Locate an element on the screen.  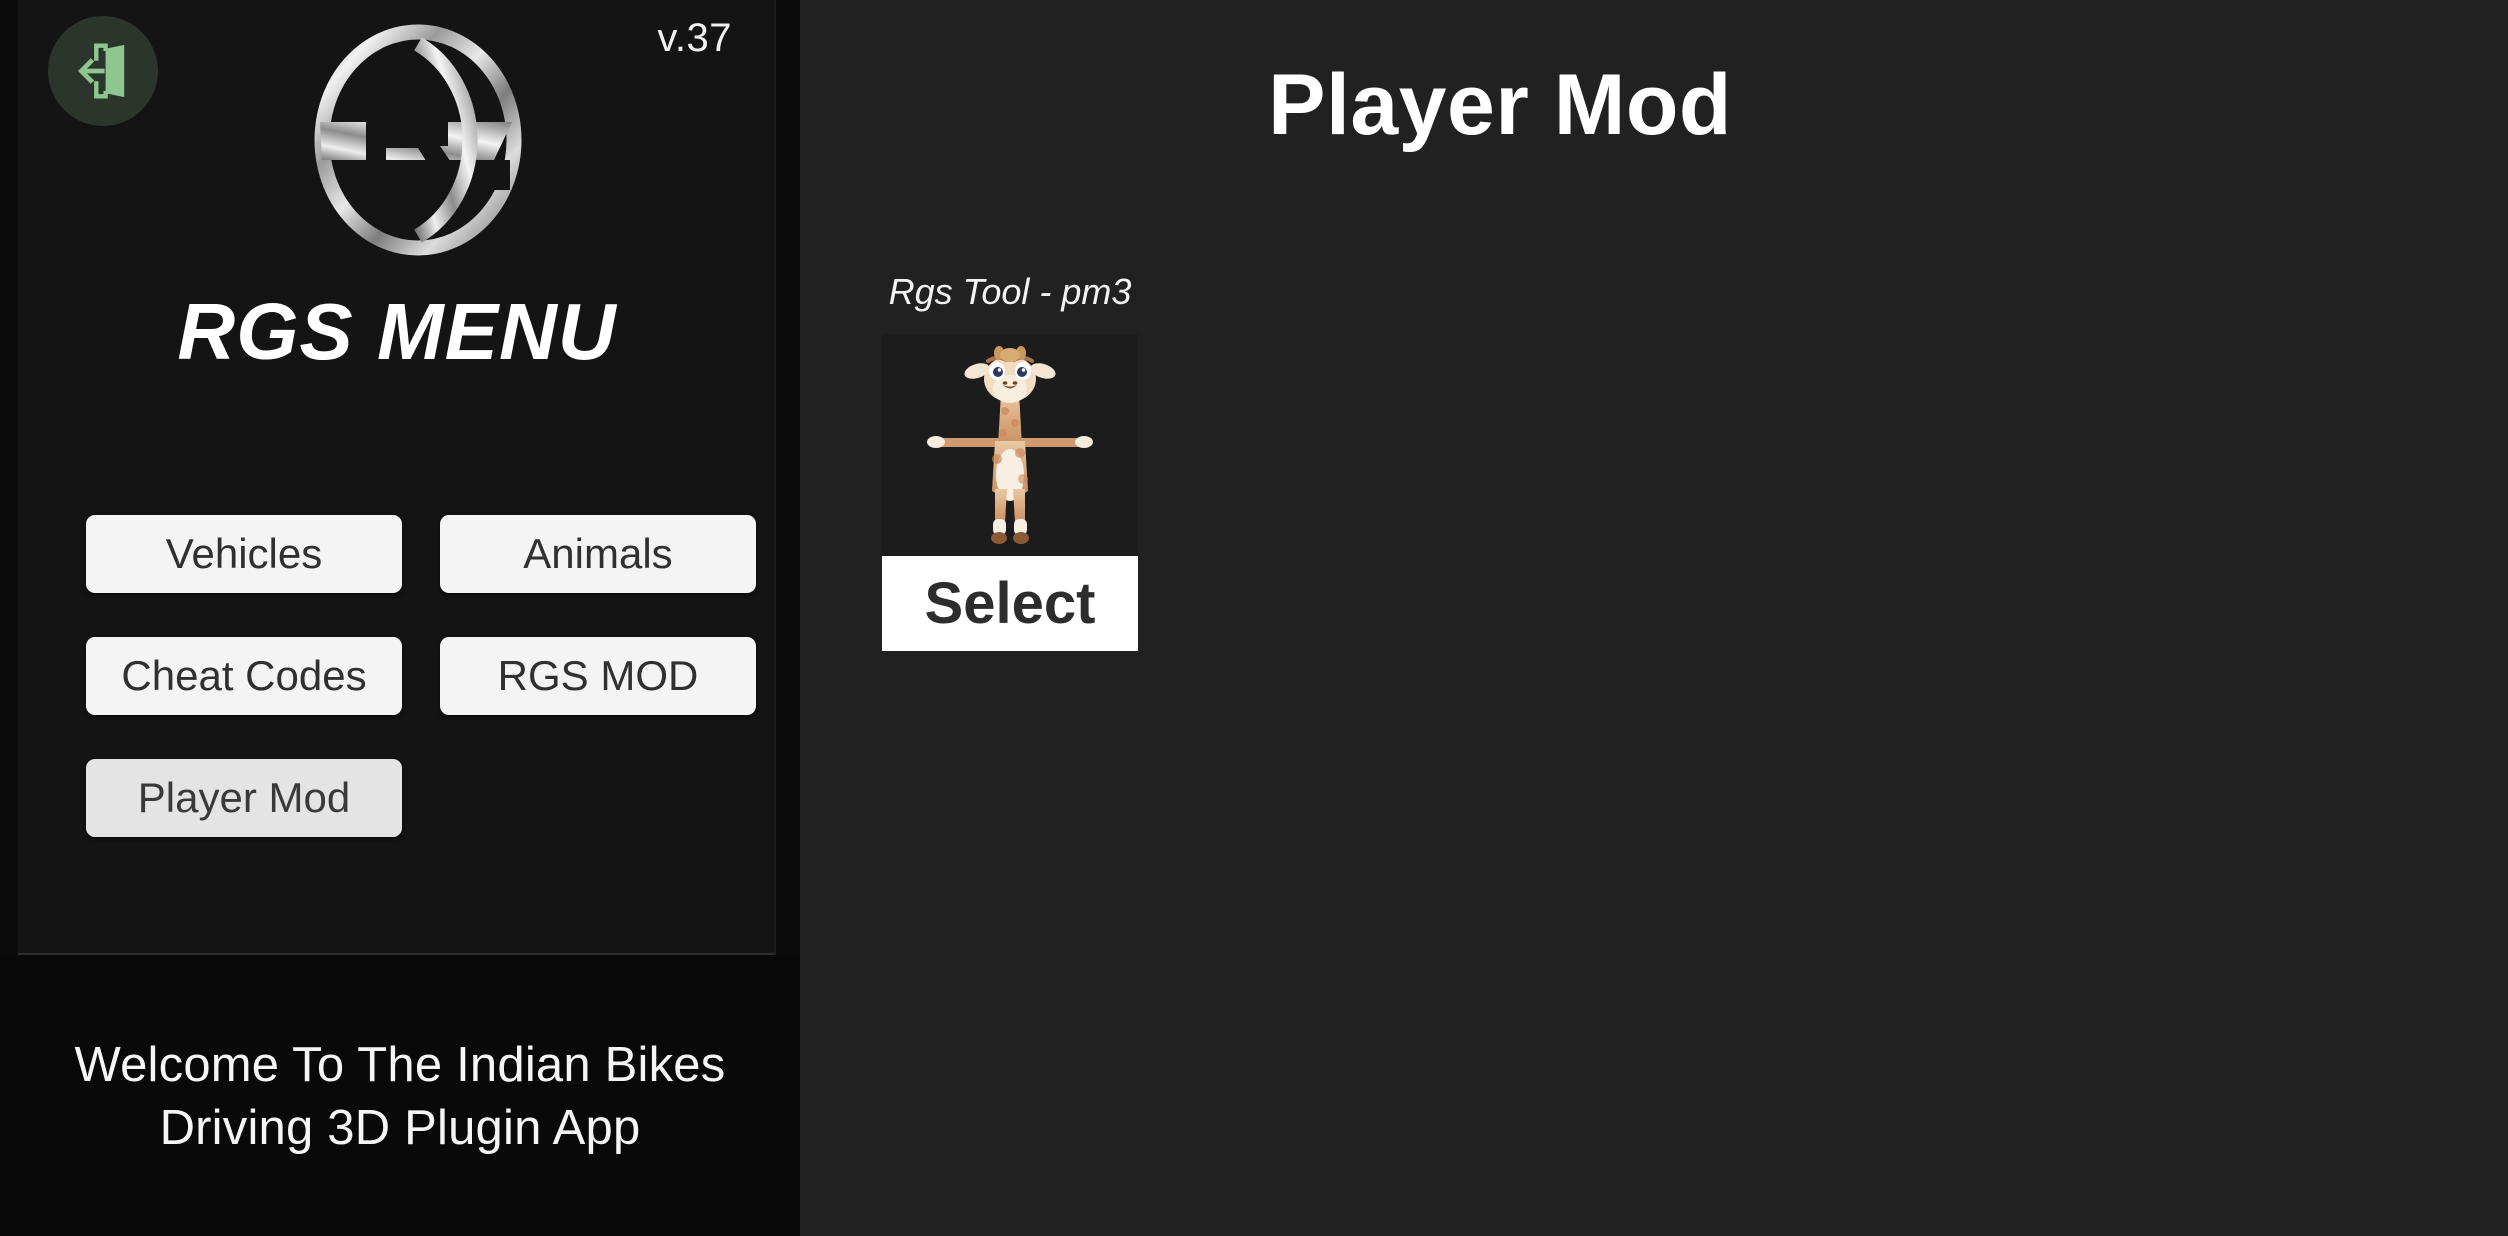
mod-item-preview is located at coordinates (1010, 444).